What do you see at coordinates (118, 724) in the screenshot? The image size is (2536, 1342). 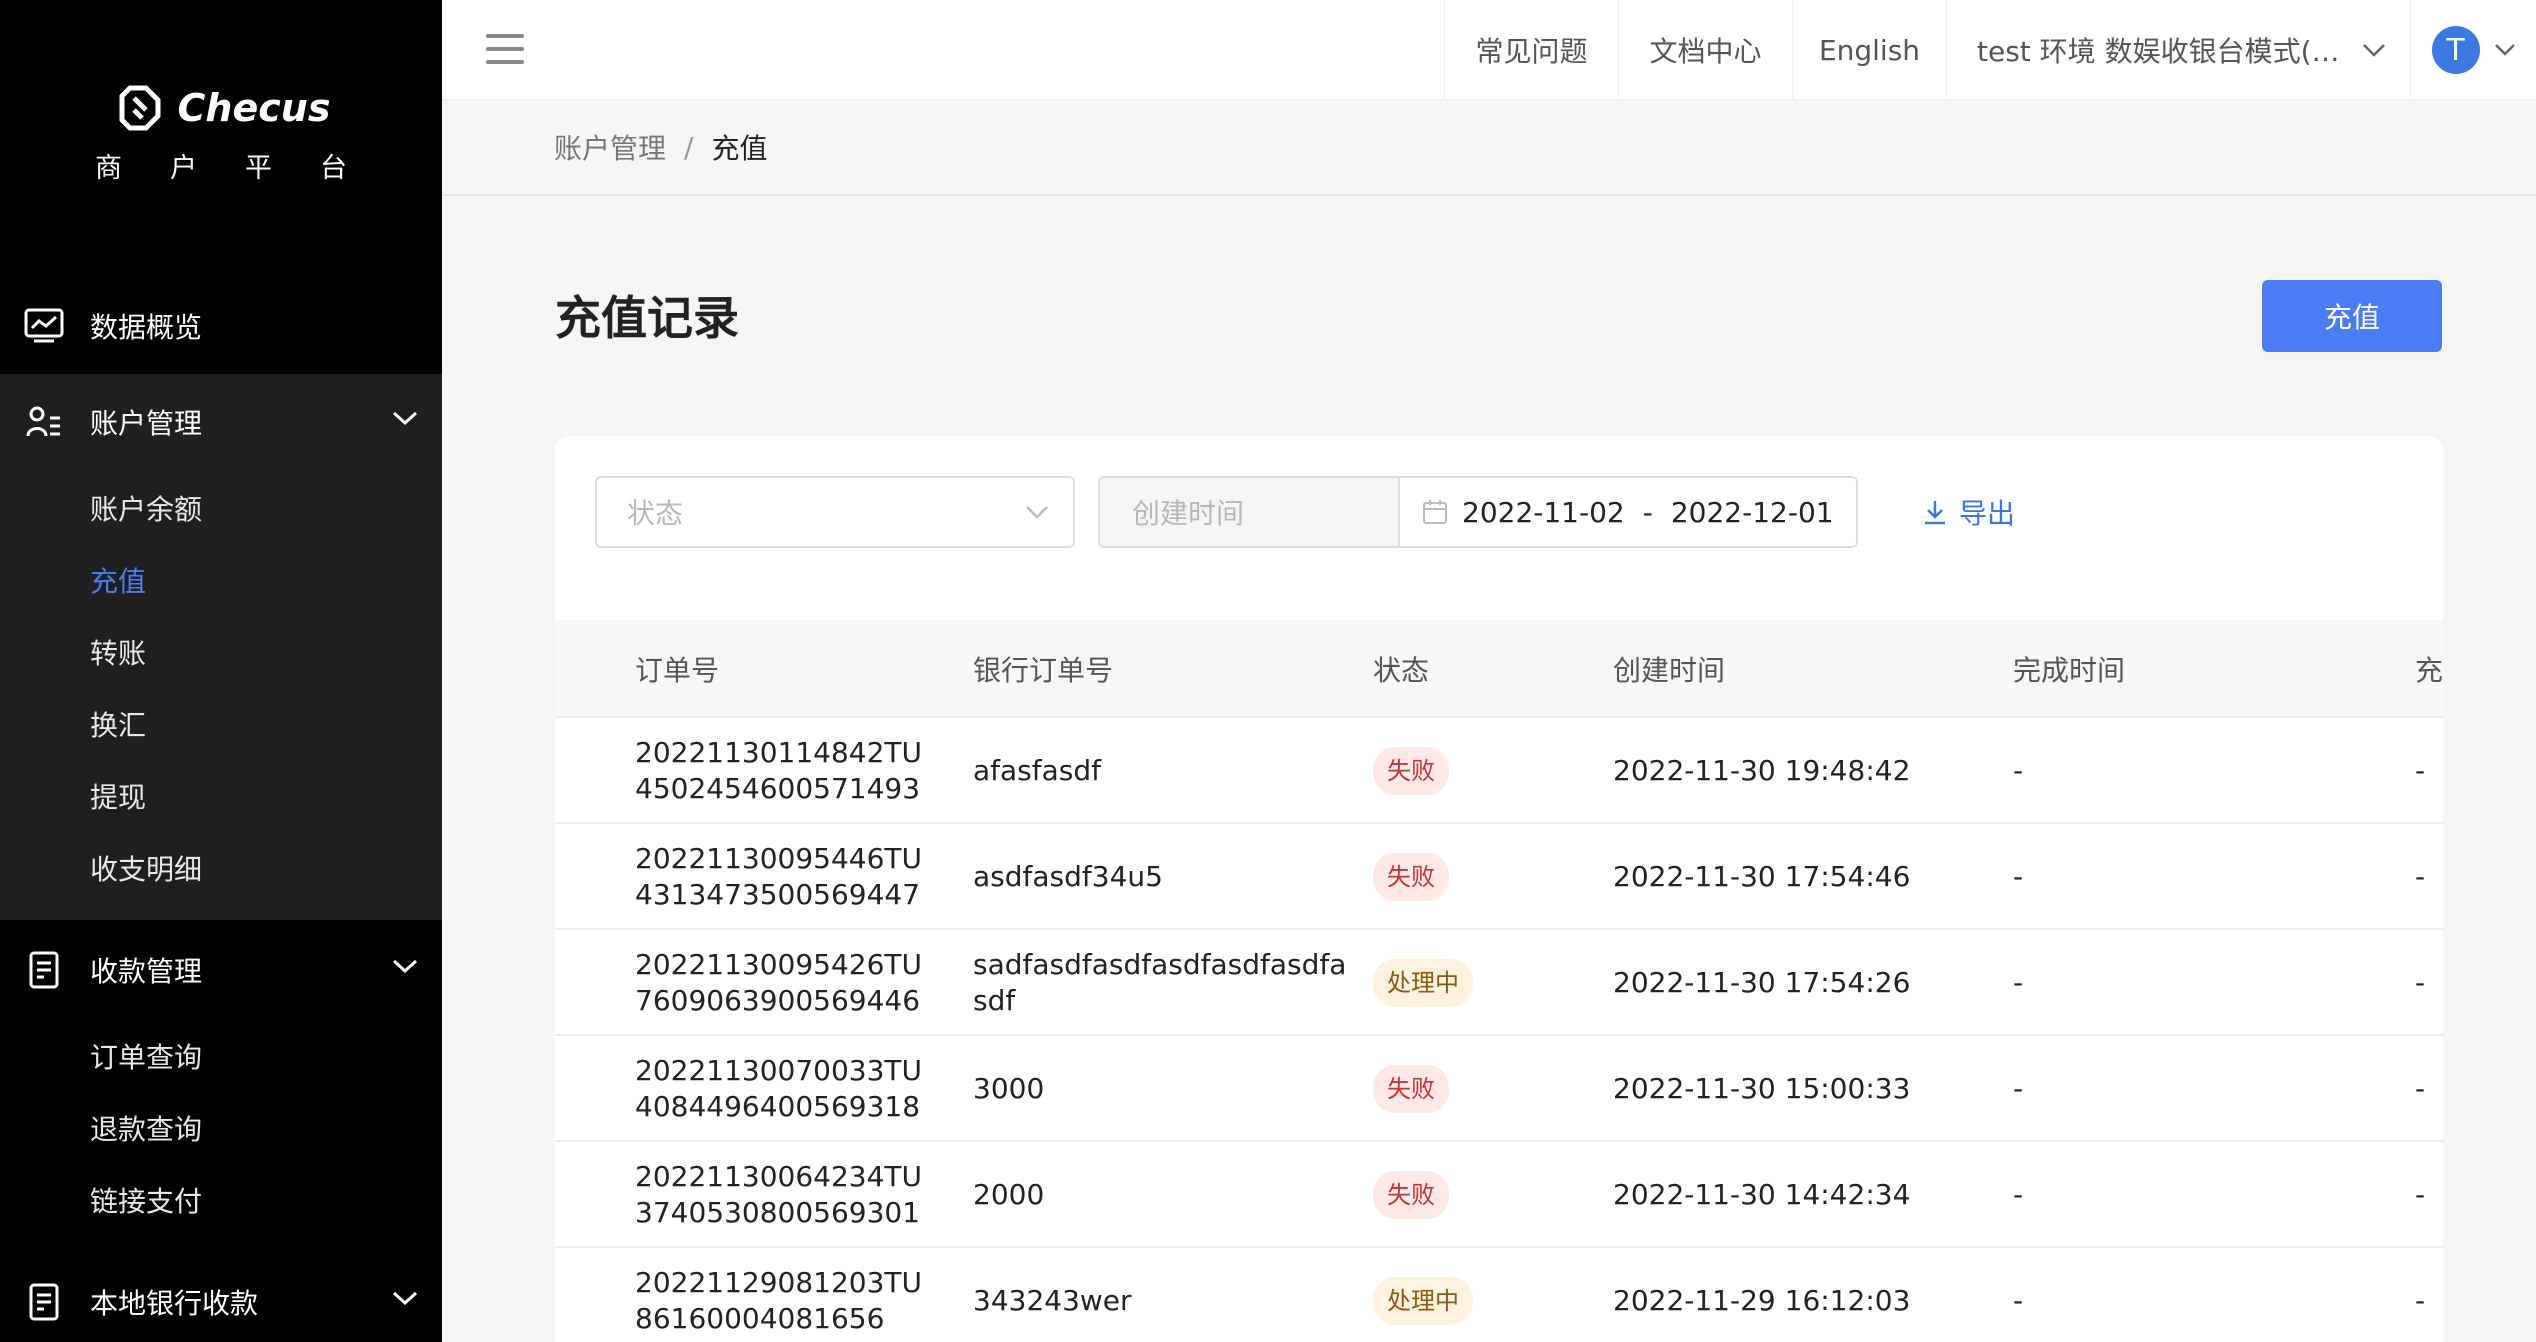 I see `sidebar-item-exchange: 换汇` at bounding box center [118, 724].